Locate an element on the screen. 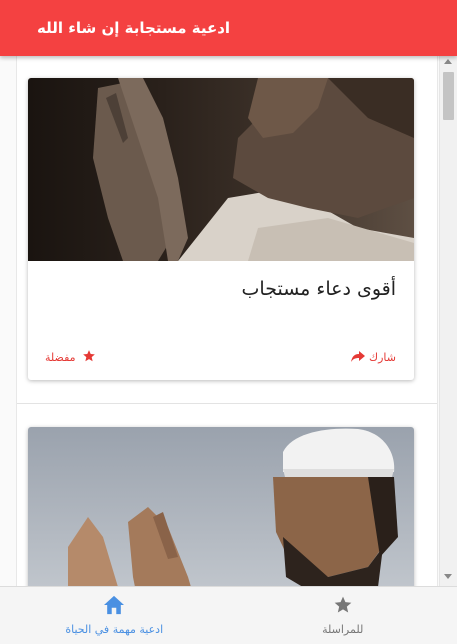  nav-item-important-duas: ادعية مهمة في الحياة is located at coordinates (114, 615).